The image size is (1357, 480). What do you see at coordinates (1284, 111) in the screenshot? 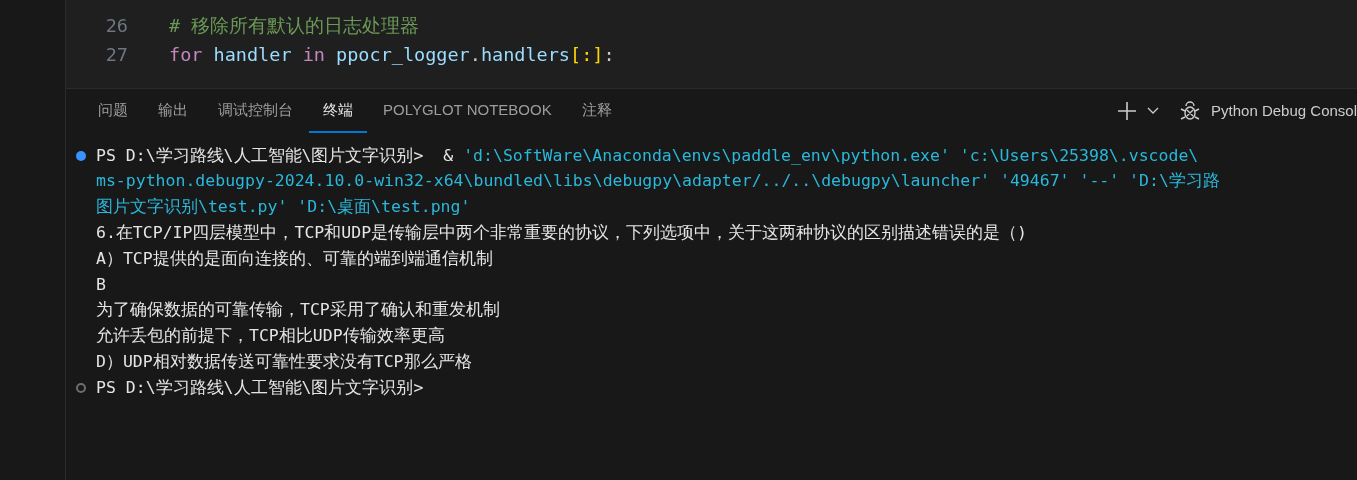
I see `terminal-name: Python Debug Consol` at bounding box center [1284, 111].